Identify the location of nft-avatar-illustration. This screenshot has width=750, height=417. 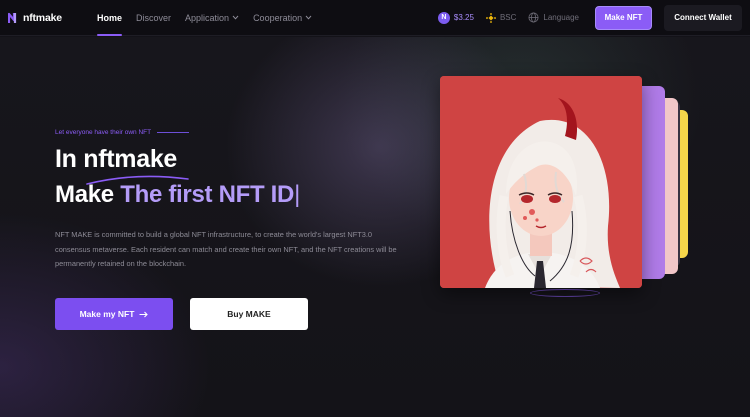
(541, 182).